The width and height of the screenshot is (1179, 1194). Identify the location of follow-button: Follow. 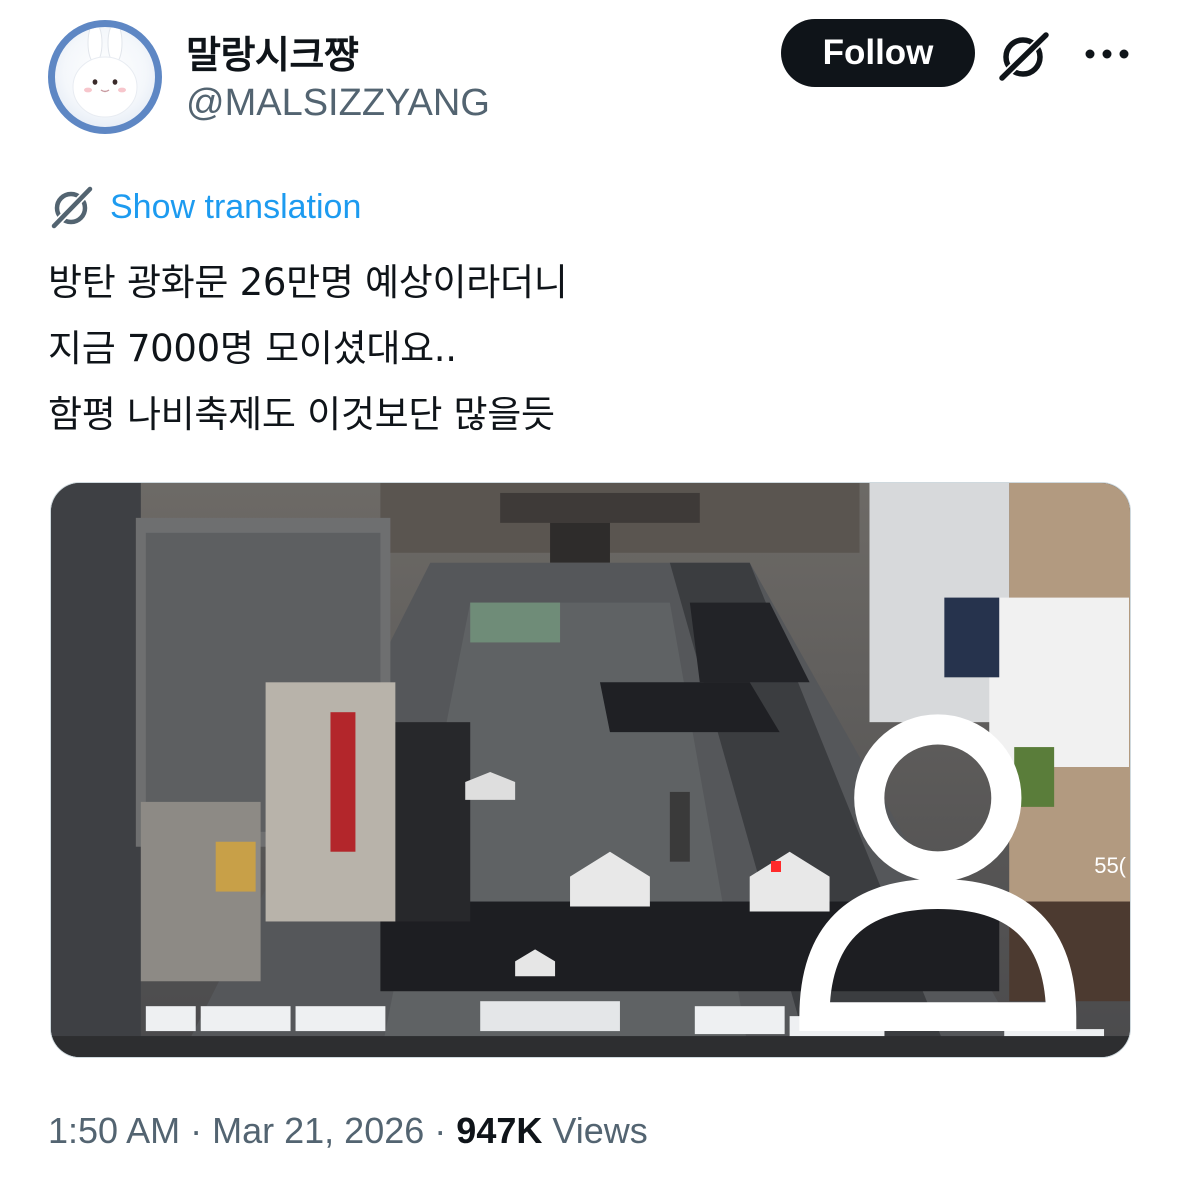
(878, 53).